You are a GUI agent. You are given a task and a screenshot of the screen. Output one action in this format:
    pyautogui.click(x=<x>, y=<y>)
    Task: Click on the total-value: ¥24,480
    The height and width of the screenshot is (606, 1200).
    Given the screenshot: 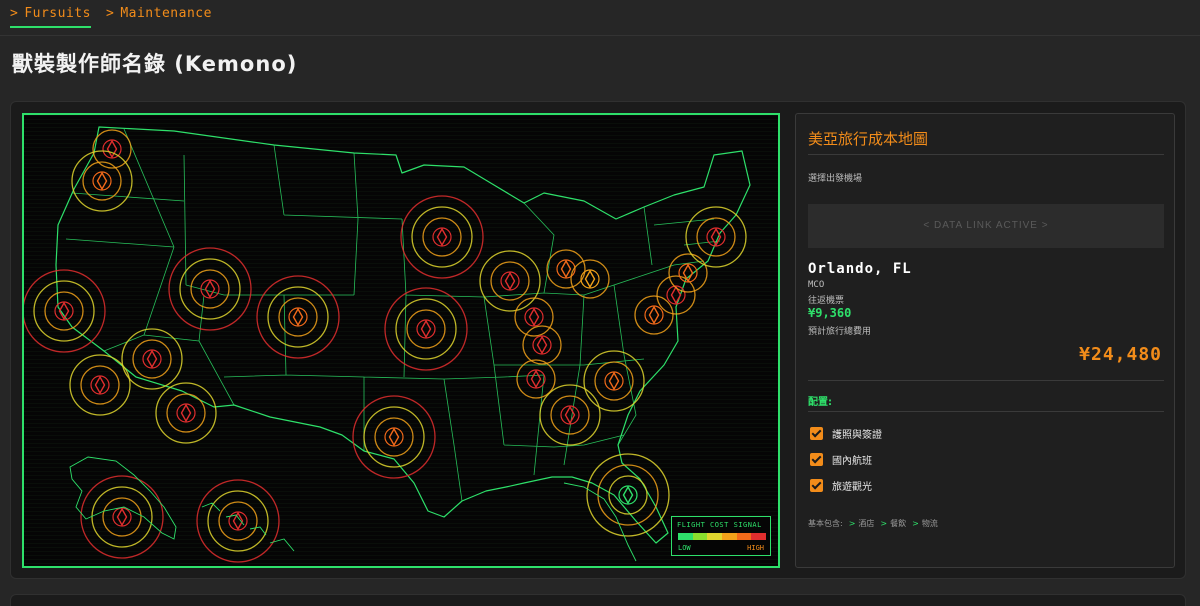 What is the action you would take?
    pyautogui.click(x=1120, y=354)
    